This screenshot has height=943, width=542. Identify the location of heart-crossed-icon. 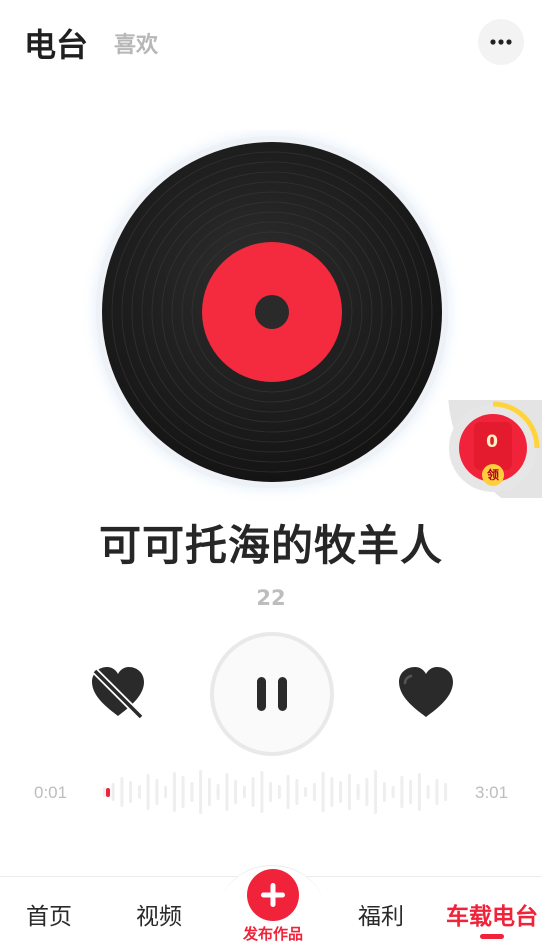
(118, 693).